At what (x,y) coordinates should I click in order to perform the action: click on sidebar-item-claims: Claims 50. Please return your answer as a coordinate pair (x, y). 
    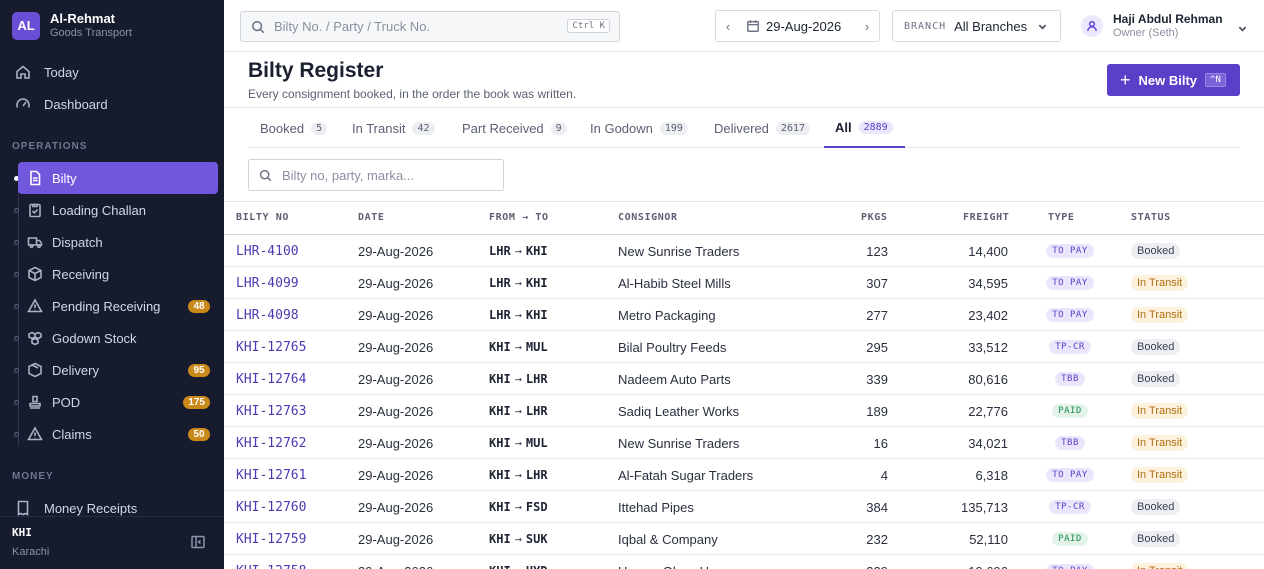
    Looking at the image, I should click on (118, 434).